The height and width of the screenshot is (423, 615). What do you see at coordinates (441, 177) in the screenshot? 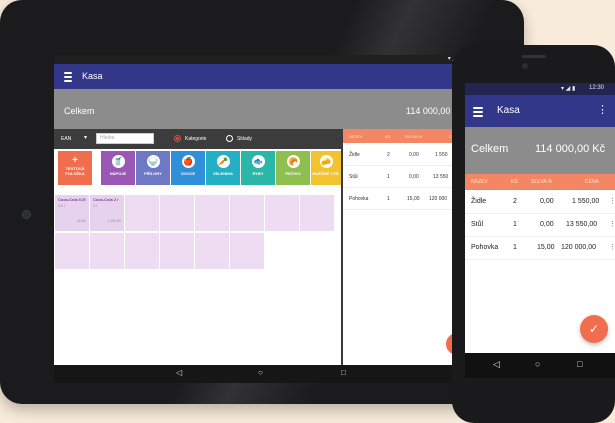
I see `row-price: 13 550` at bounding box center [441, 177].